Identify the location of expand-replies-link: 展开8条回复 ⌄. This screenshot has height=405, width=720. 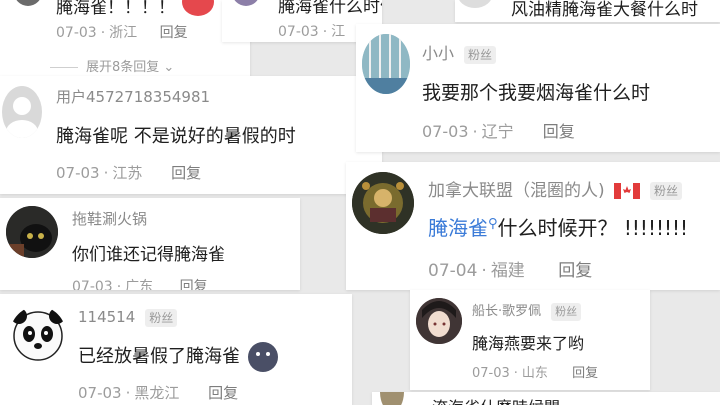
(112, 65).